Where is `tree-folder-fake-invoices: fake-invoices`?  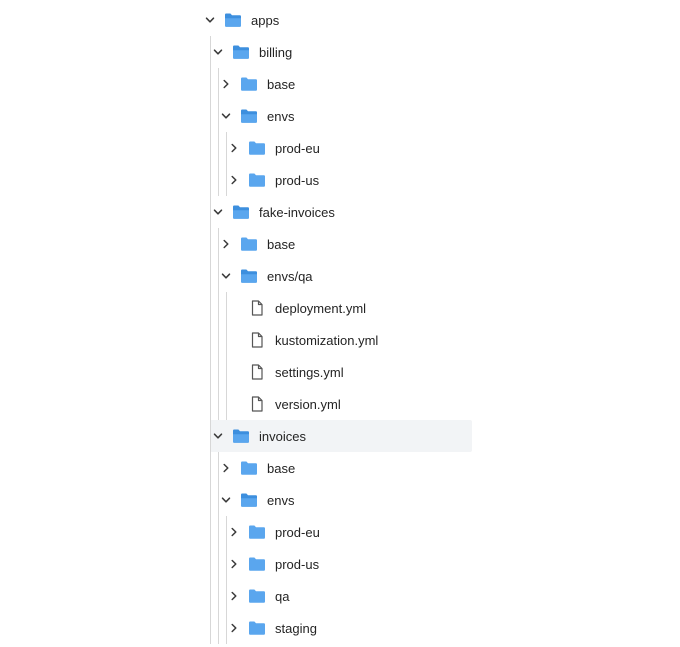 tree-folder-fake-invoices: fake-invoices is located at coordinates (272, 212).